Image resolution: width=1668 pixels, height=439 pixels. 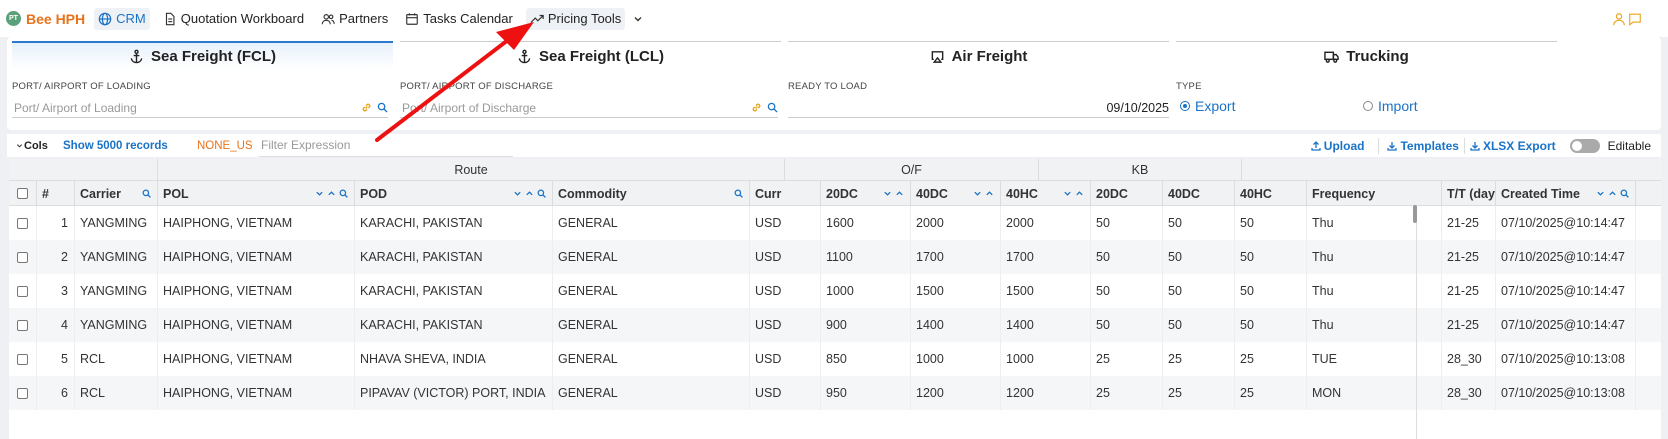 I want to click on nav-quotation-workboard: Quotation Workboard, so click(x=233, y=19).